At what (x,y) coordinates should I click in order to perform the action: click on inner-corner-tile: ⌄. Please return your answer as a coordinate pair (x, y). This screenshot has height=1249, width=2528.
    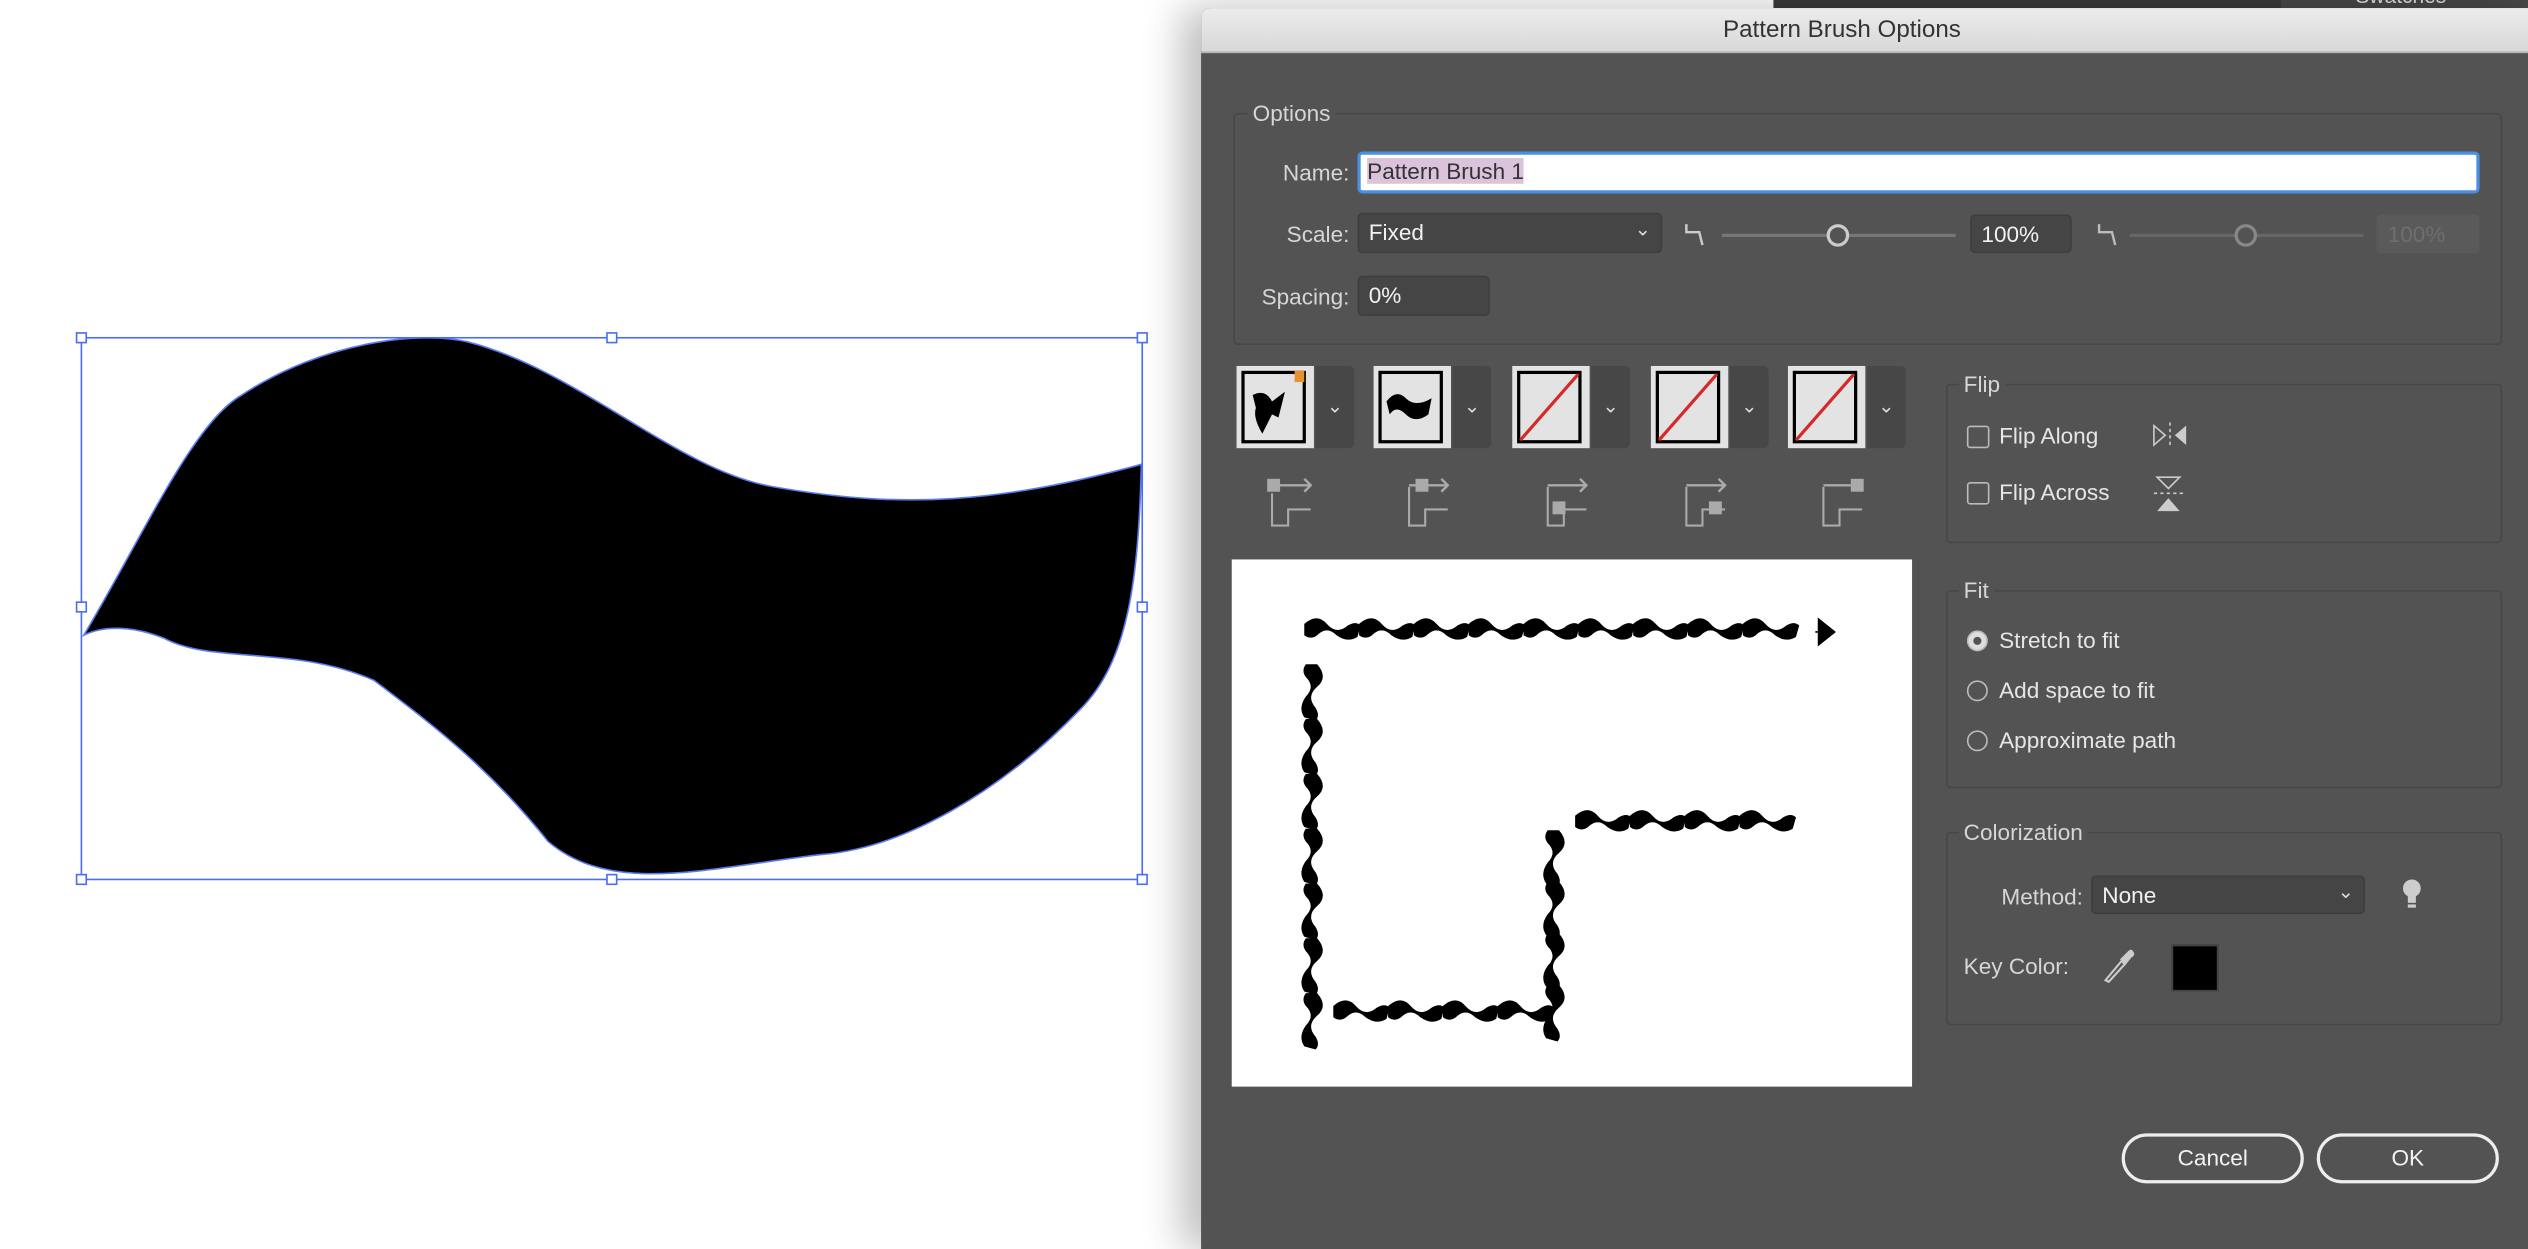
    Looking at the image, I should click on (1571, 407).